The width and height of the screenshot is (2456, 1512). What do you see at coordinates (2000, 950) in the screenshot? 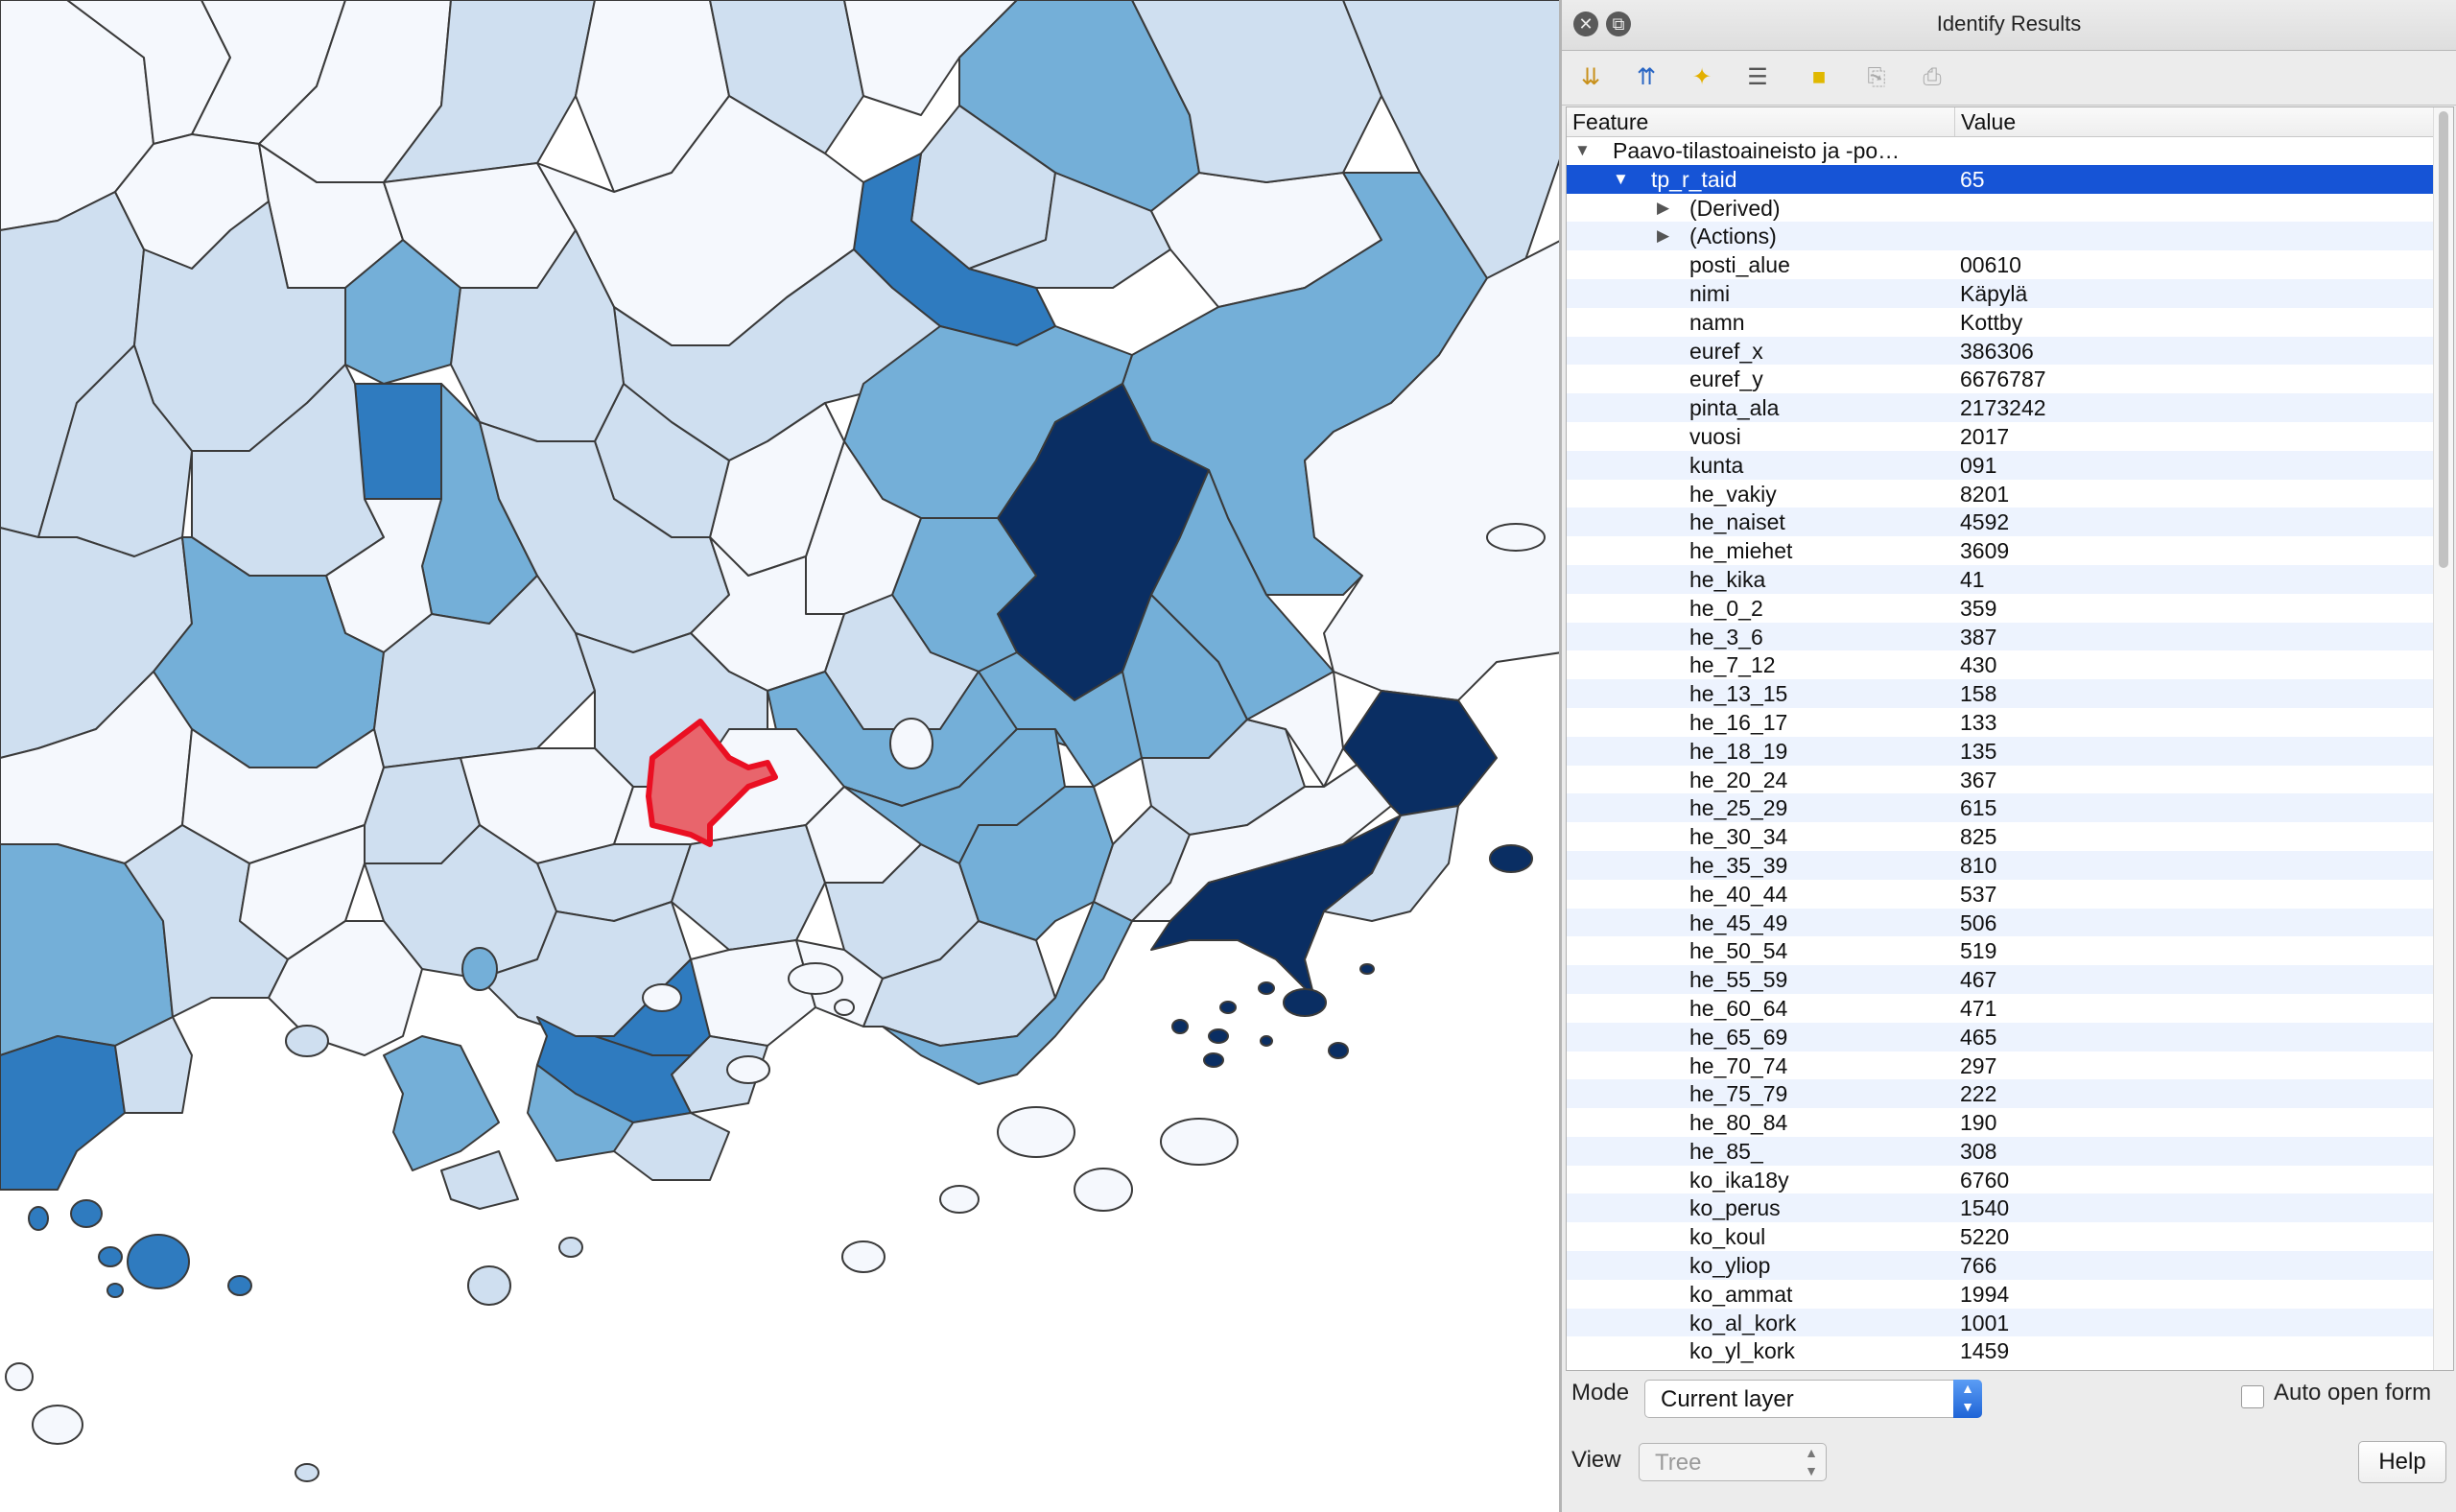
I see `attribute-row: he_50_54 519` at bounding box center [2000, 950].